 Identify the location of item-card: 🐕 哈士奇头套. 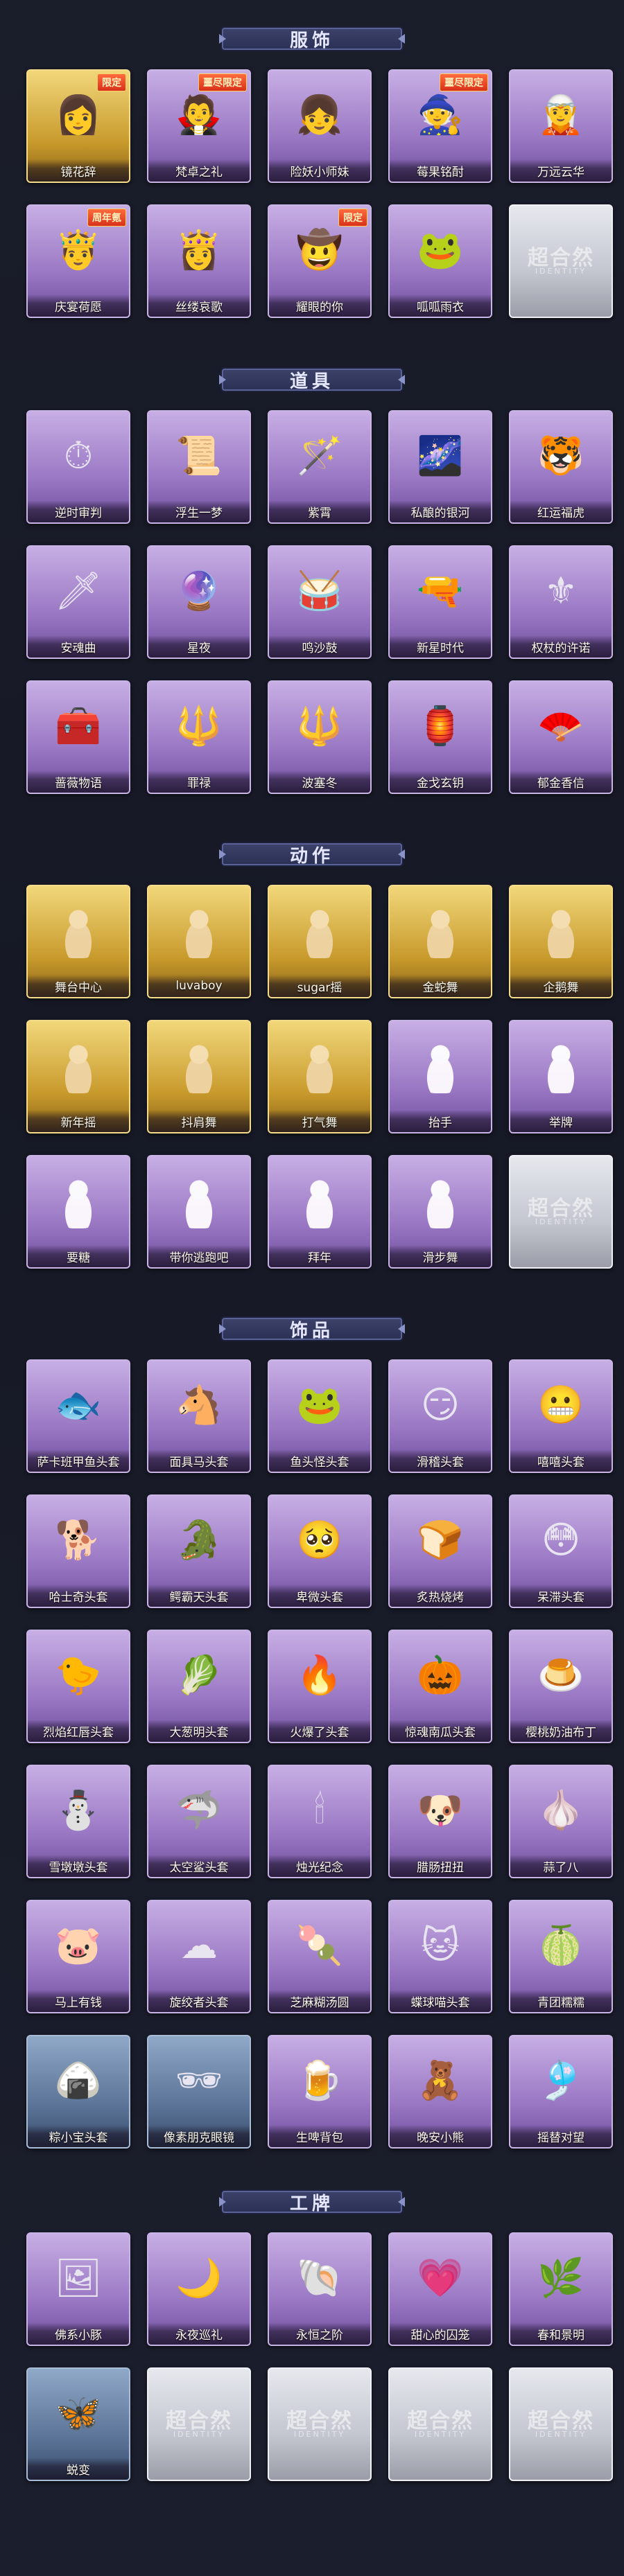
(78, 1551).